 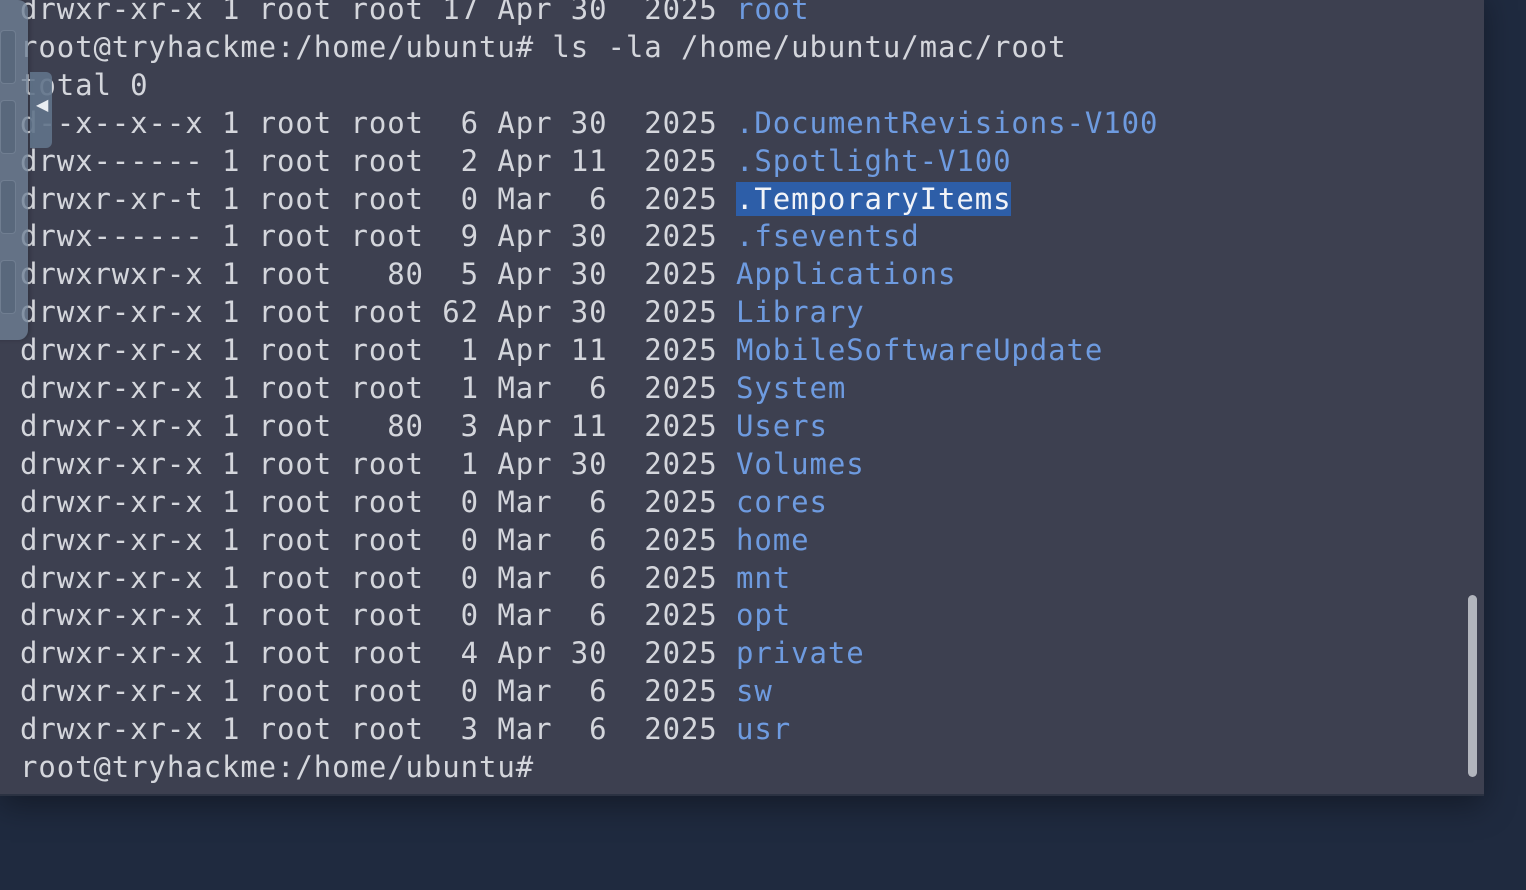 I want to click on file-permissions-meta: drwxr-xr-x 1 root root 4 Apr 30 2025, so click(x=378, y=653).